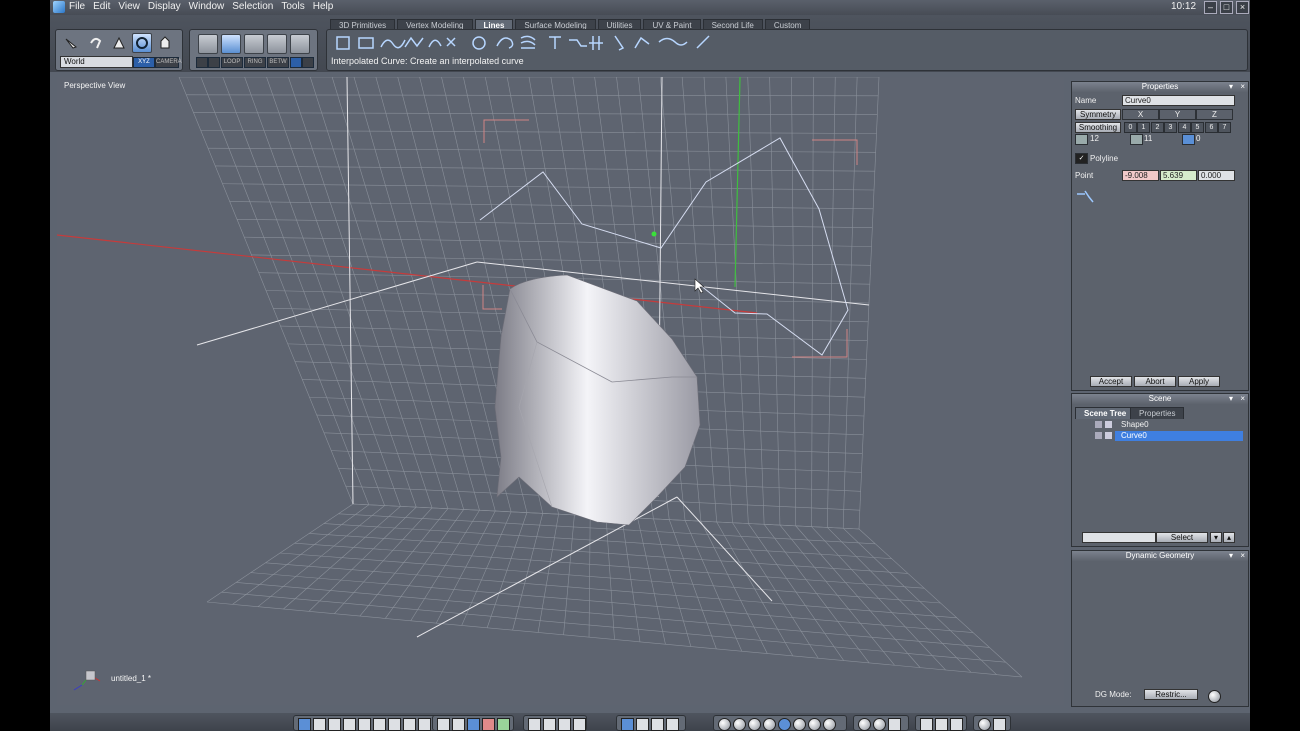 The height and width of the screenshot is (731, 1300). I want to click on lock-icon, so click(1098, 424).